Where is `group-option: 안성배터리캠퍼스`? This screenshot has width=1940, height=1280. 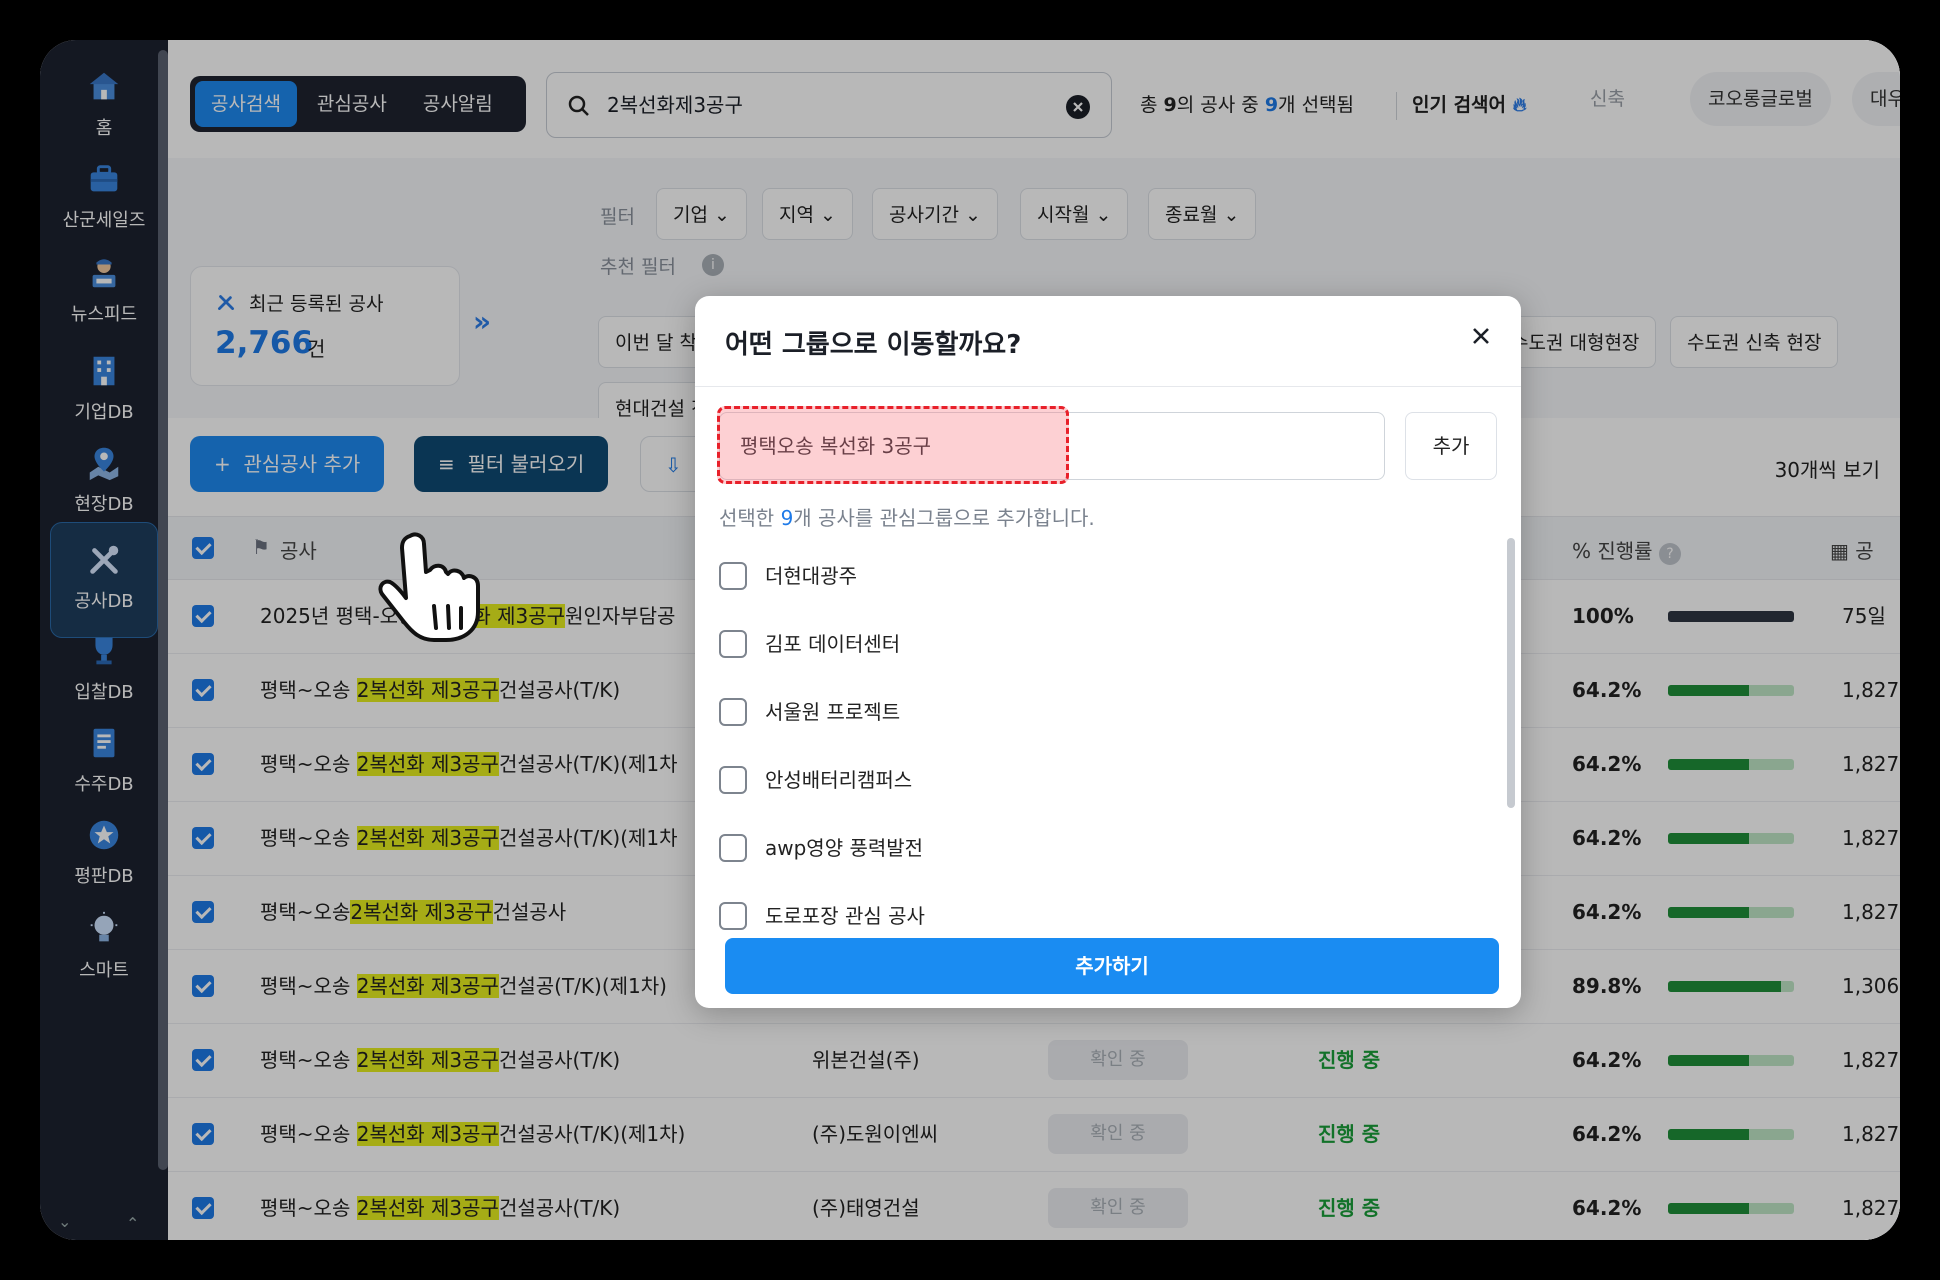 group-option: 안성배터리캠퍼스 is located at coordinates (1019, 782).